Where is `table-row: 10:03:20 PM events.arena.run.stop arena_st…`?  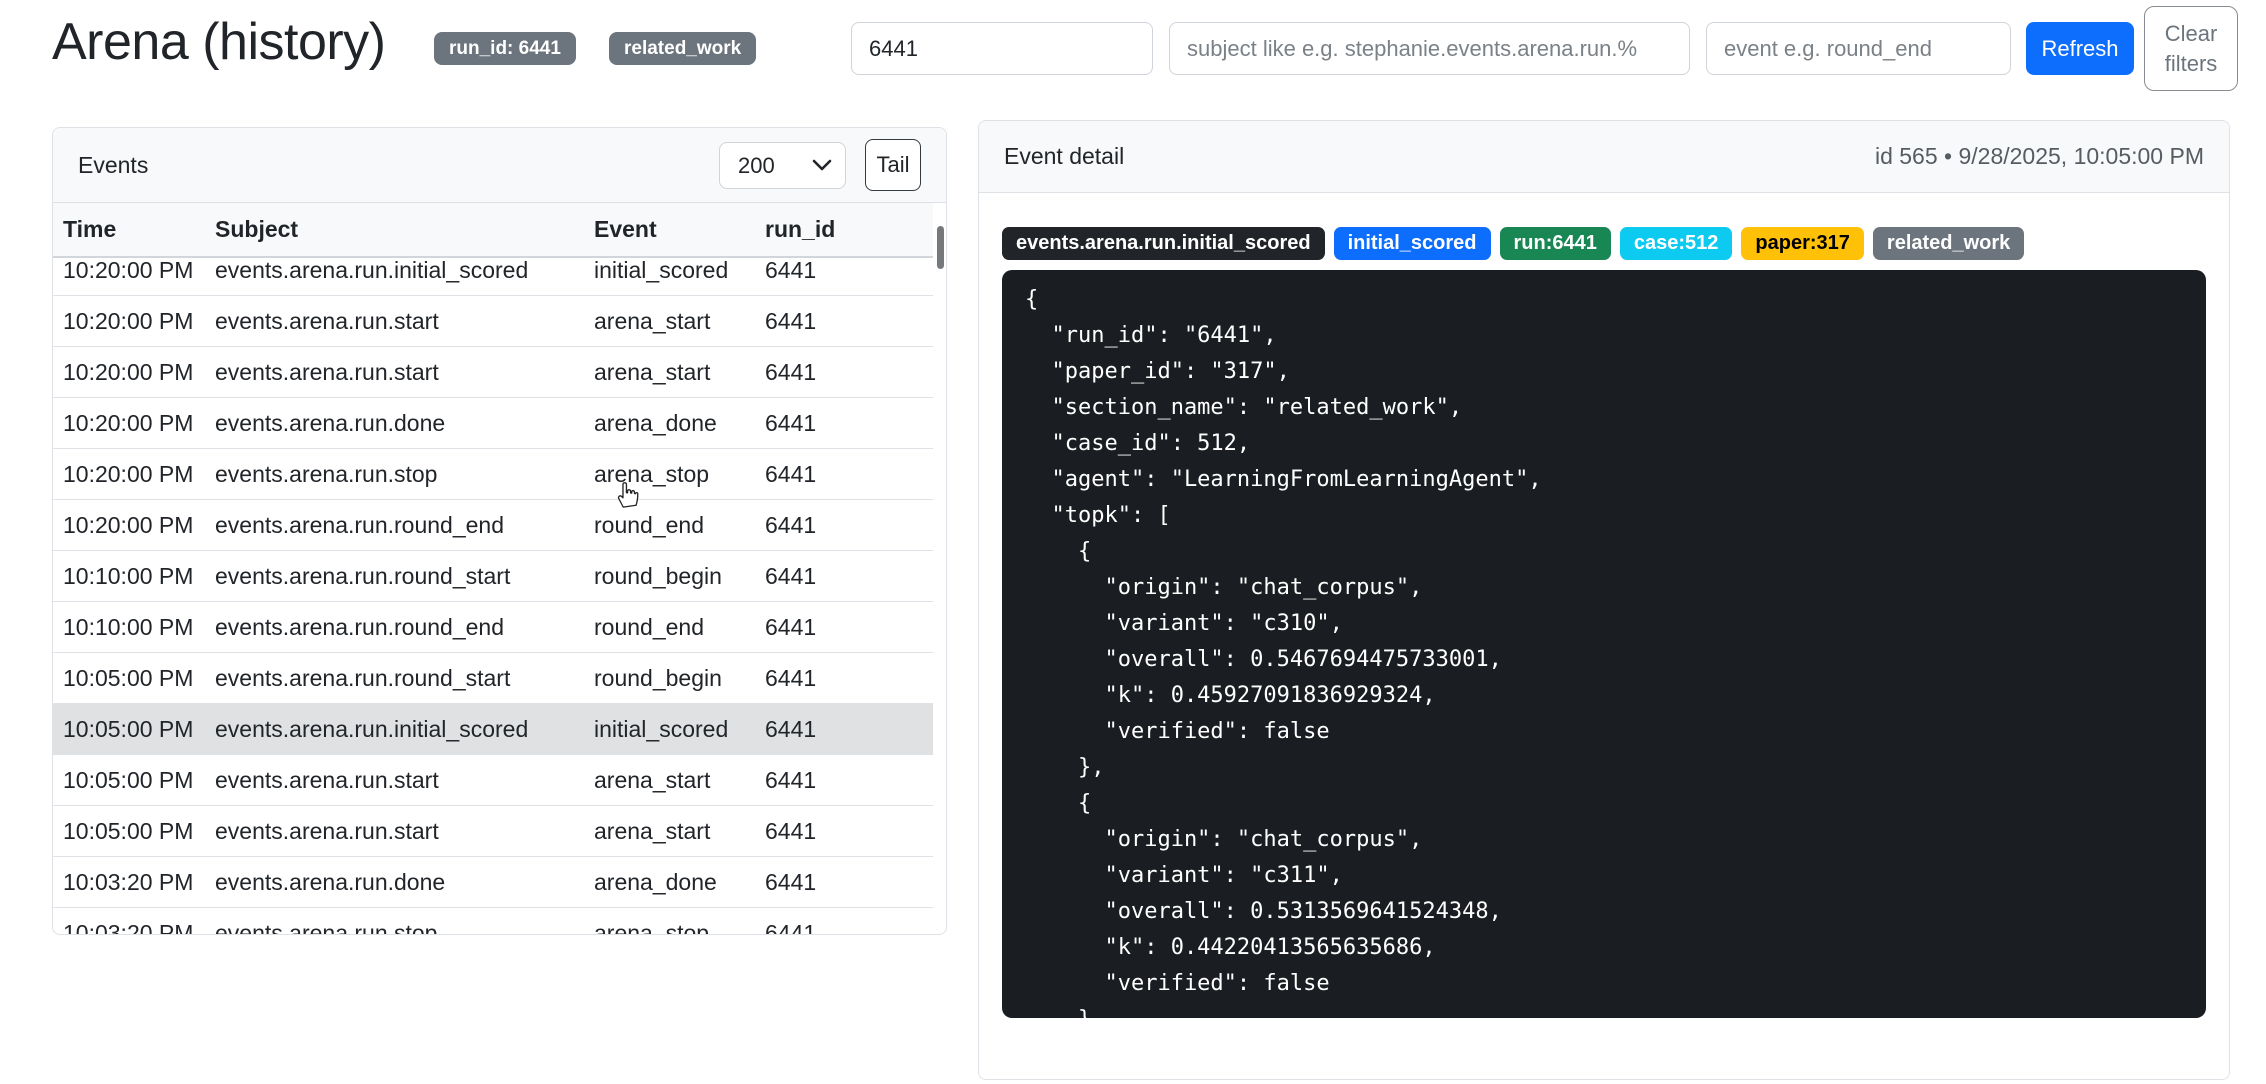
table-row: 10:03:20 PM events.arena.run.stop arena_st… is located at coordinates (493, 921).